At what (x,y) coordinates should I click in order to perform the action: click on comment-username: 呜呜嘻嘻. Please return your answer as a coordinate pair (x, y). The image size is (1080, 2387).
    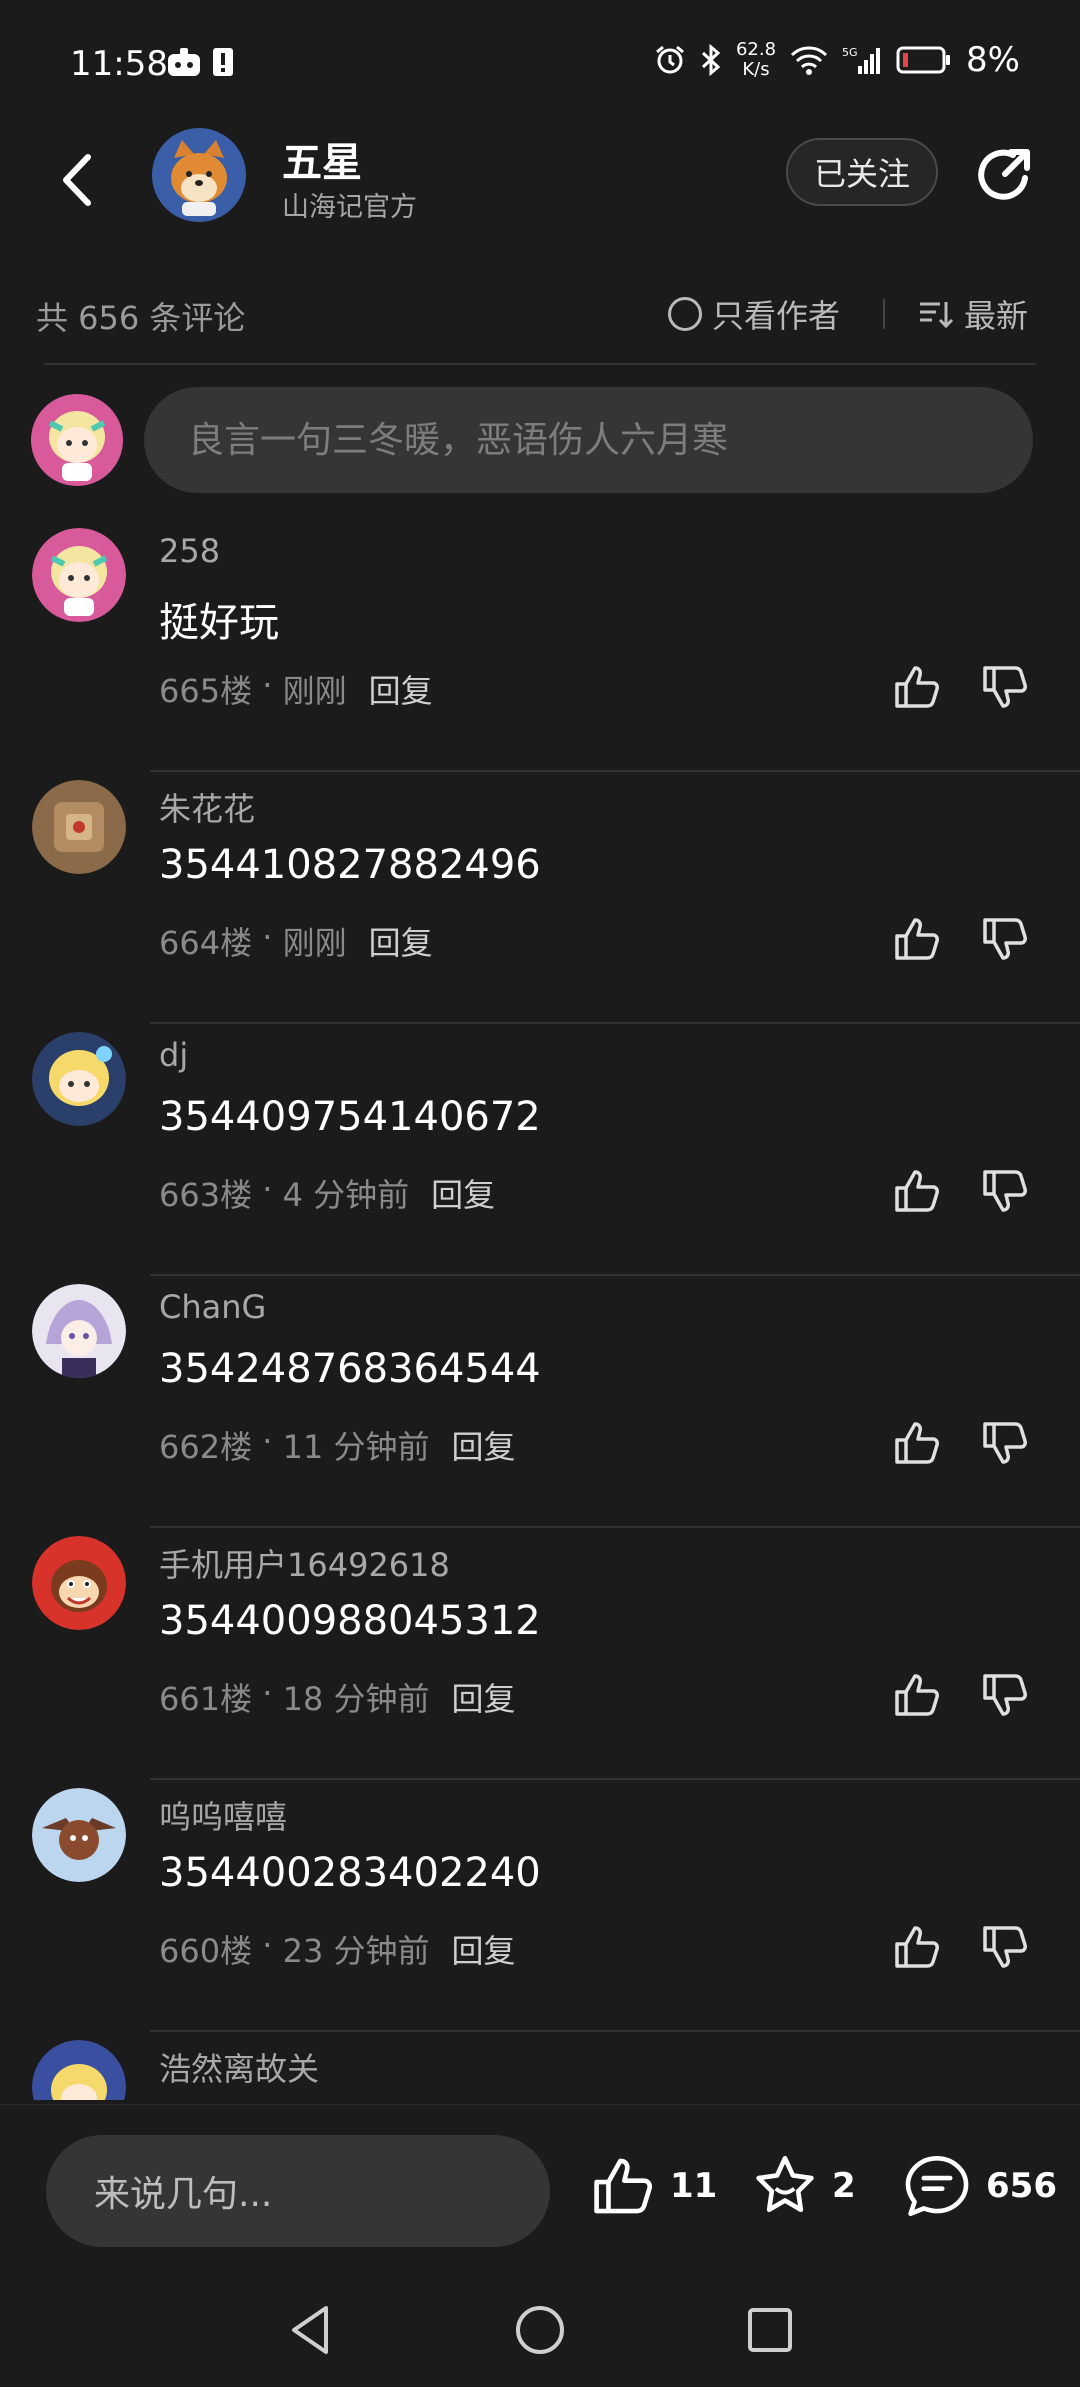
    Looking at the image, I should click on (223, 1815).